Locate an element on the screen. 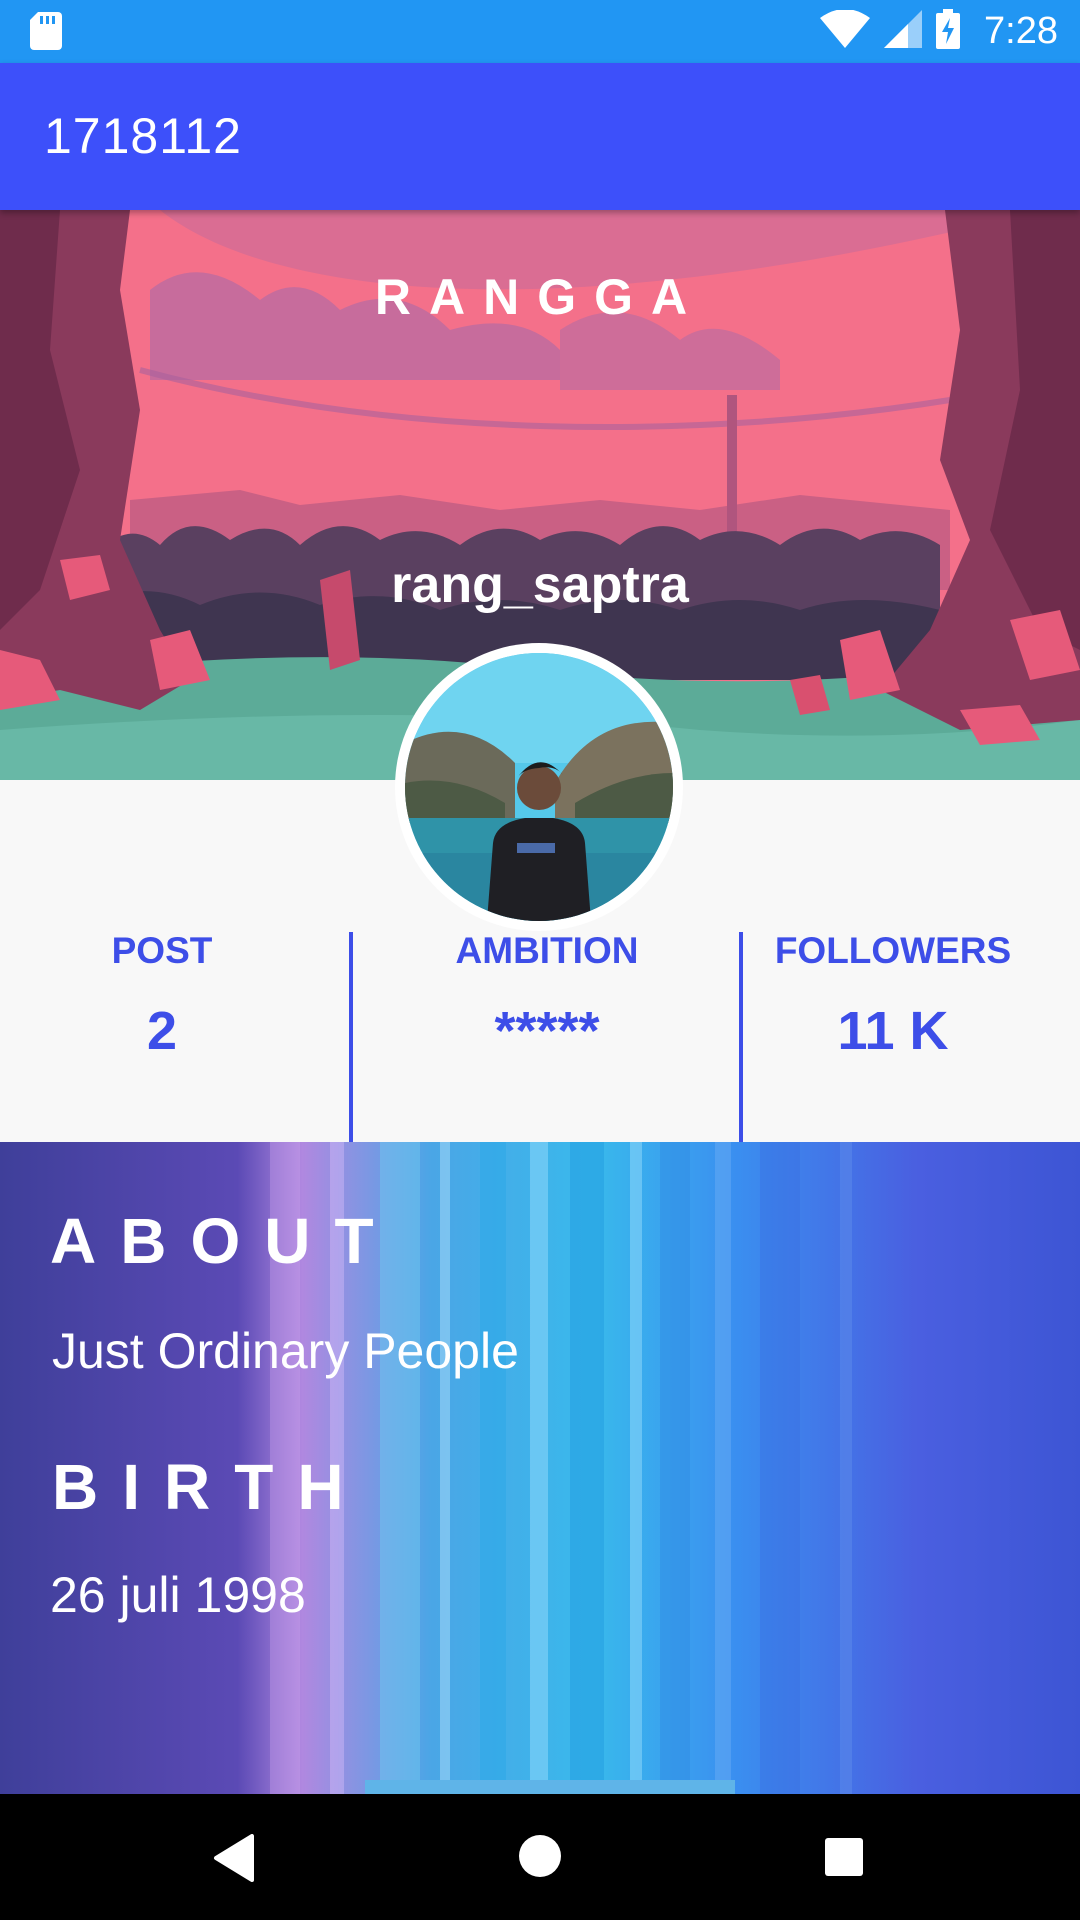 Image resolution: width=1080 pixels, height=1920 pixels. signal-icon is located at coordinates (903, 31).